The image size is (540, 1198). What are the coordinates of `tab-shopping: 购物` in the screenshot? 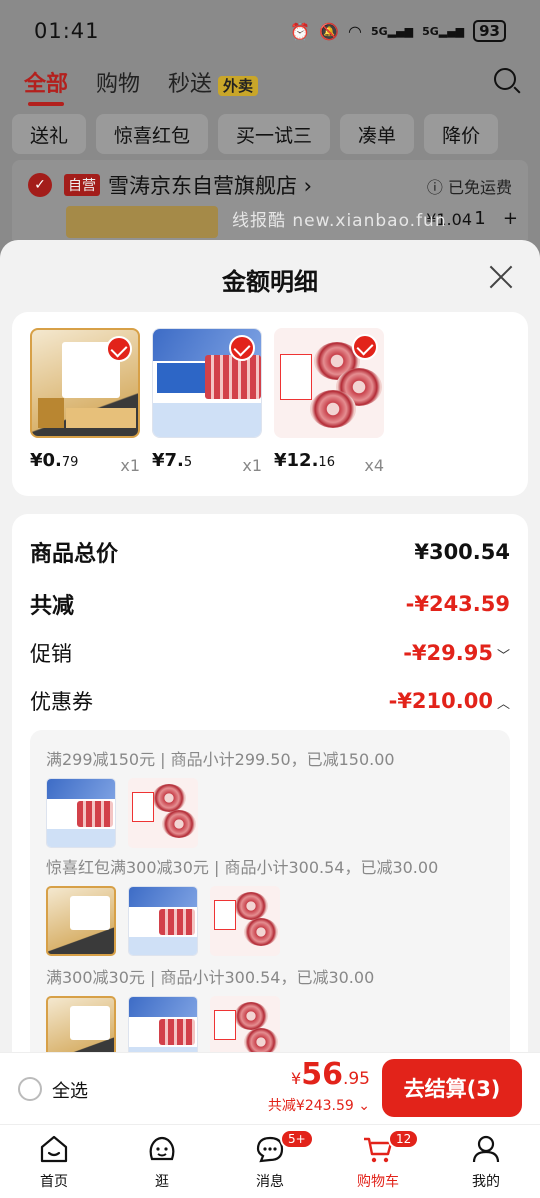 It's located at (118, 82).